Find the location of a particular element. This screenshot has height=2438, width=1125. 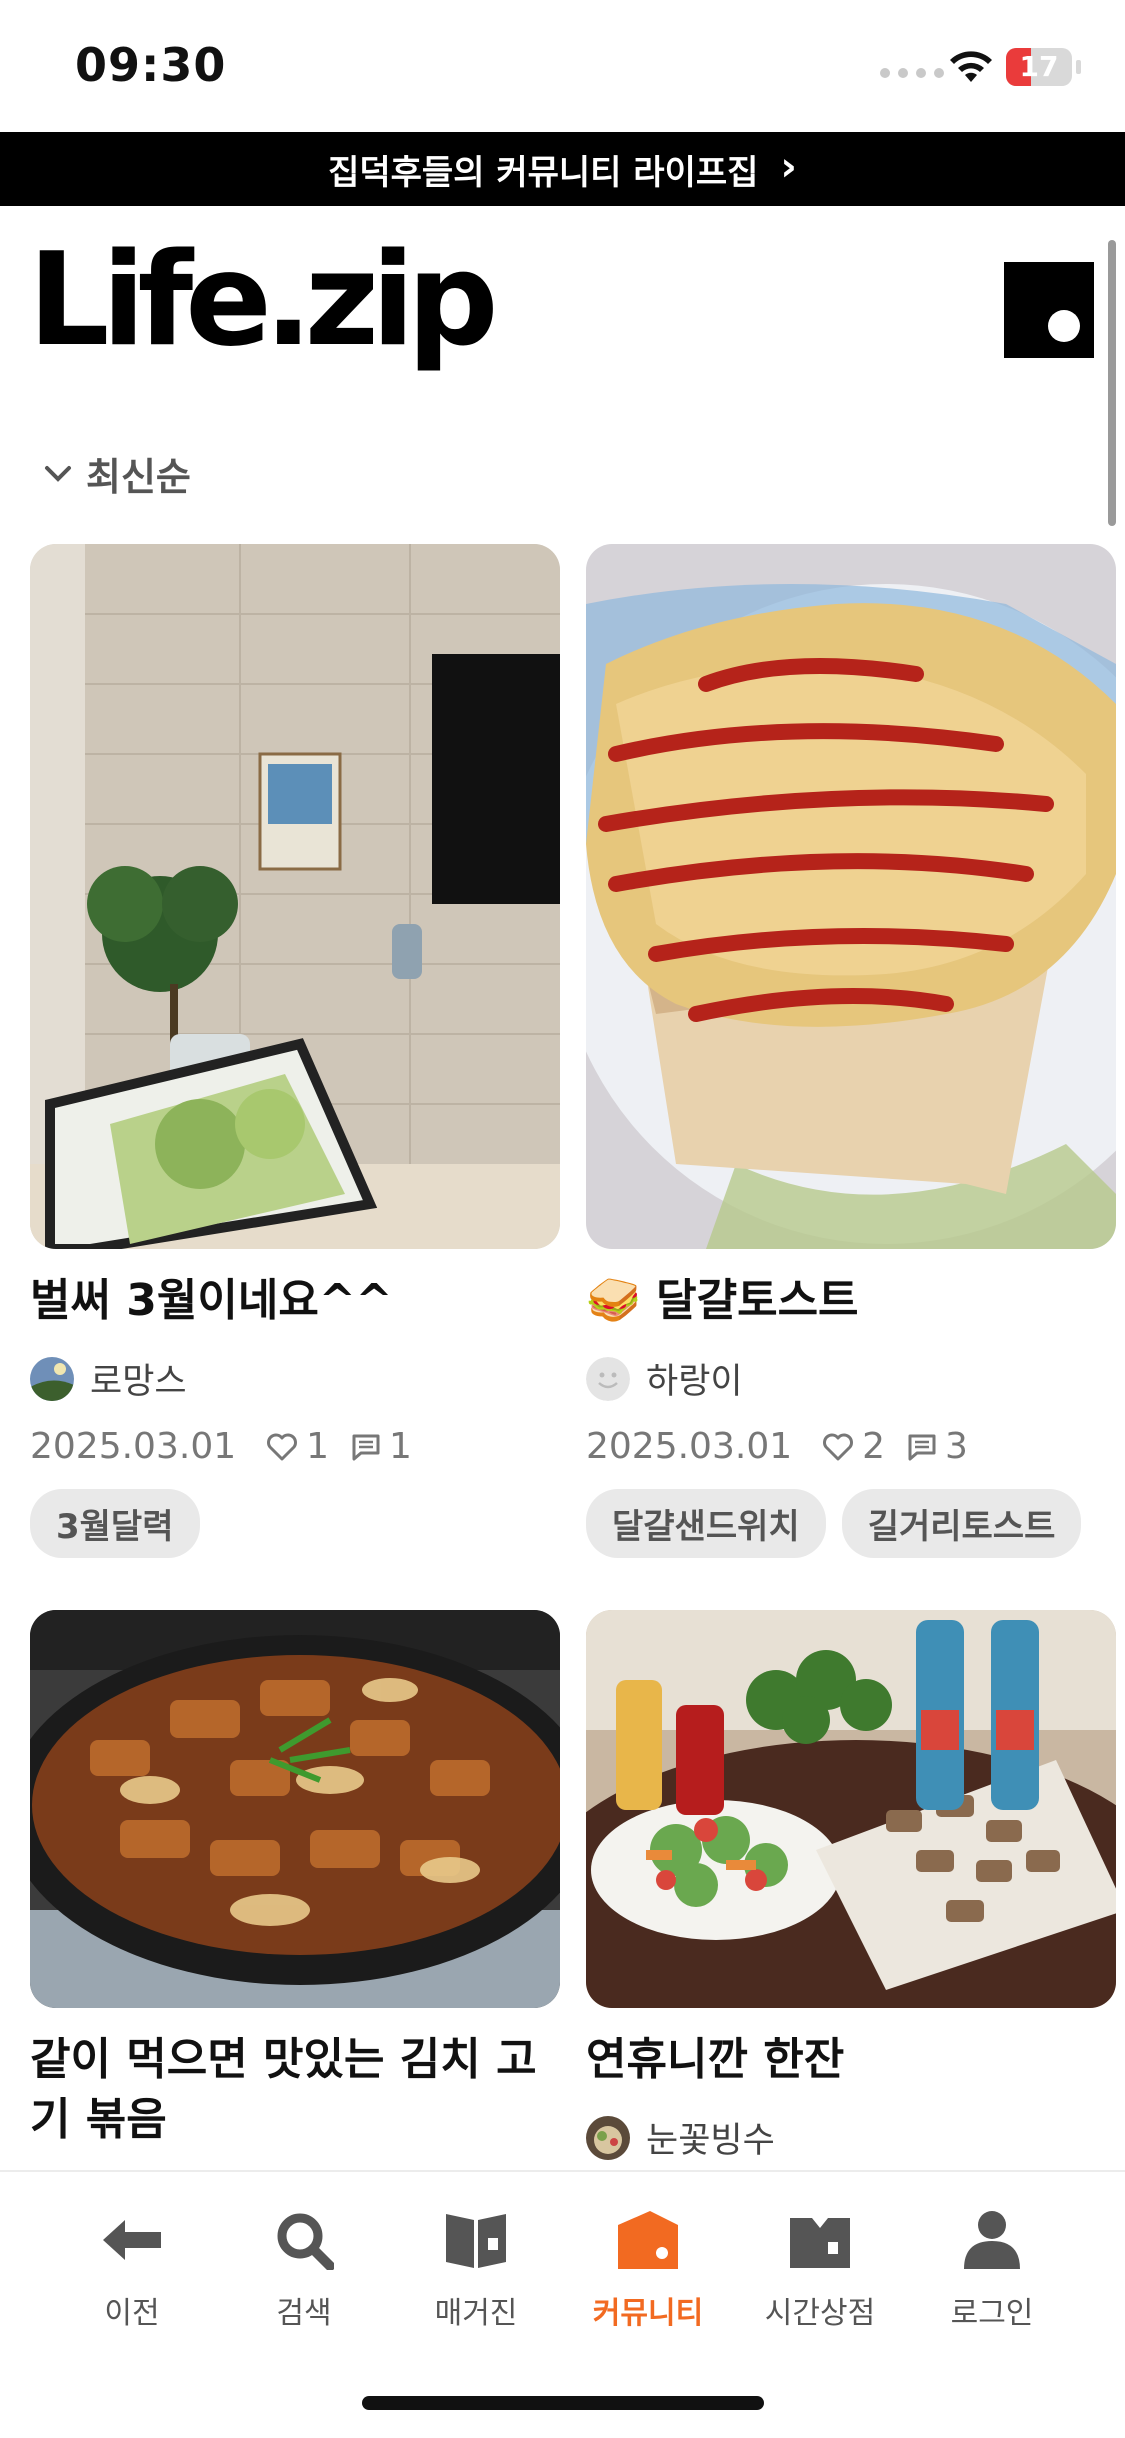

chevron-right-icon: › is located at coordinates (788, 167).